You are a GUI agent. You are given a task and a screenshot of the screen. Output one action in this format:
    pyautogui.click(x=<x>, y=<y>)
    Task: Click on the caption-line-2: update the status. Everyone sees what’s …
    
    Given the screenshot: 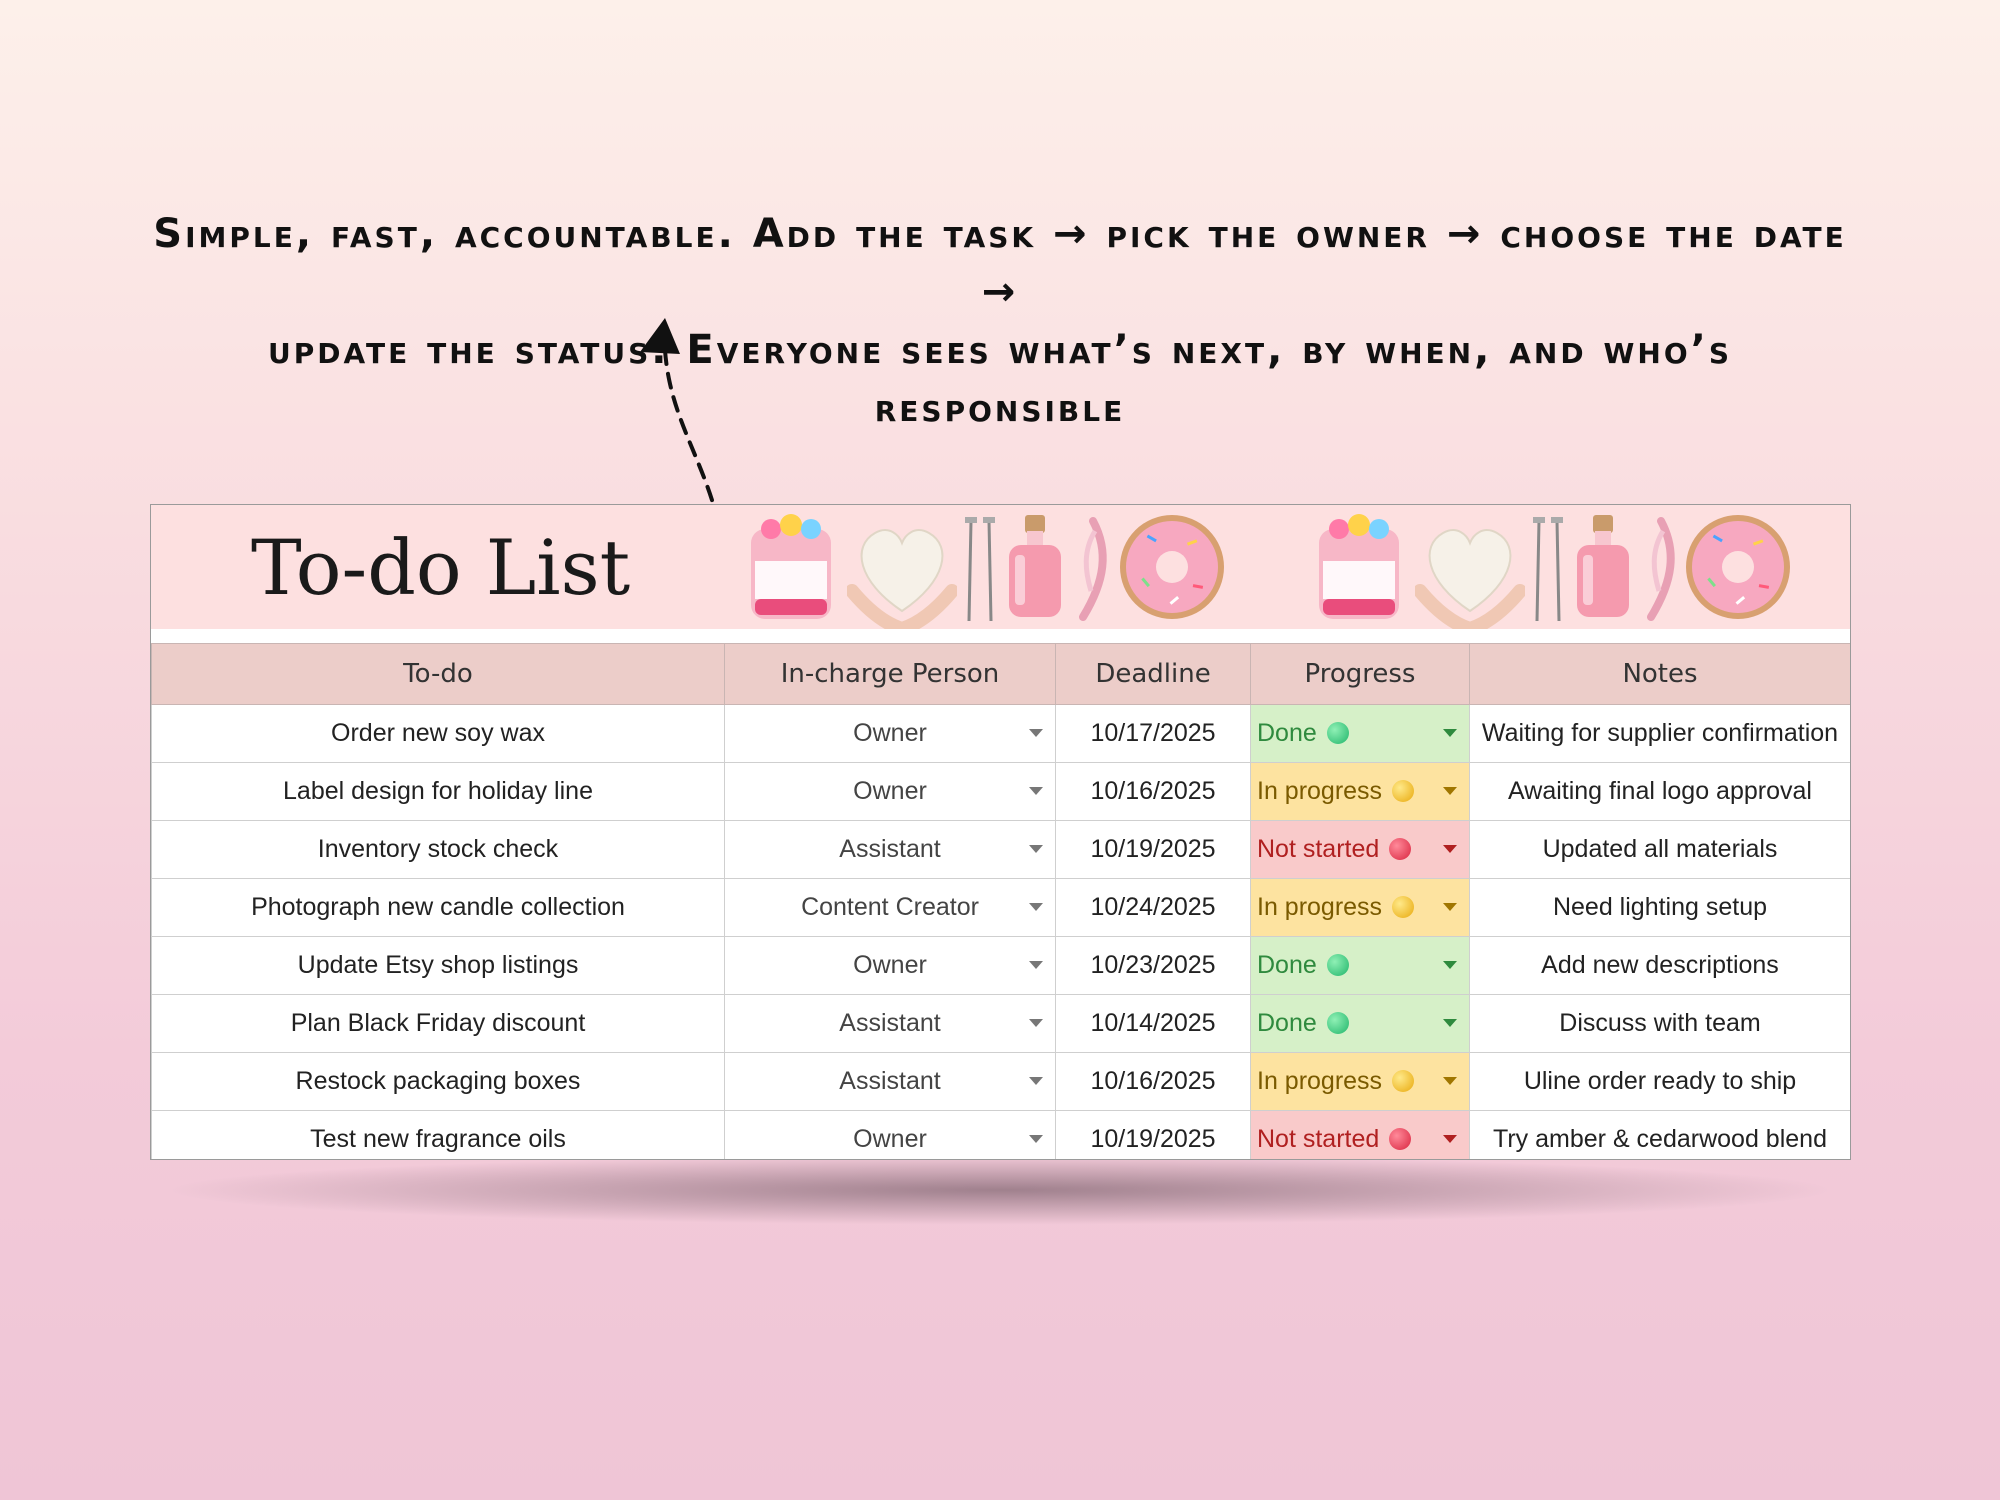 What is the action you would take?
    pyautogui.click(x=999, y=379)
    